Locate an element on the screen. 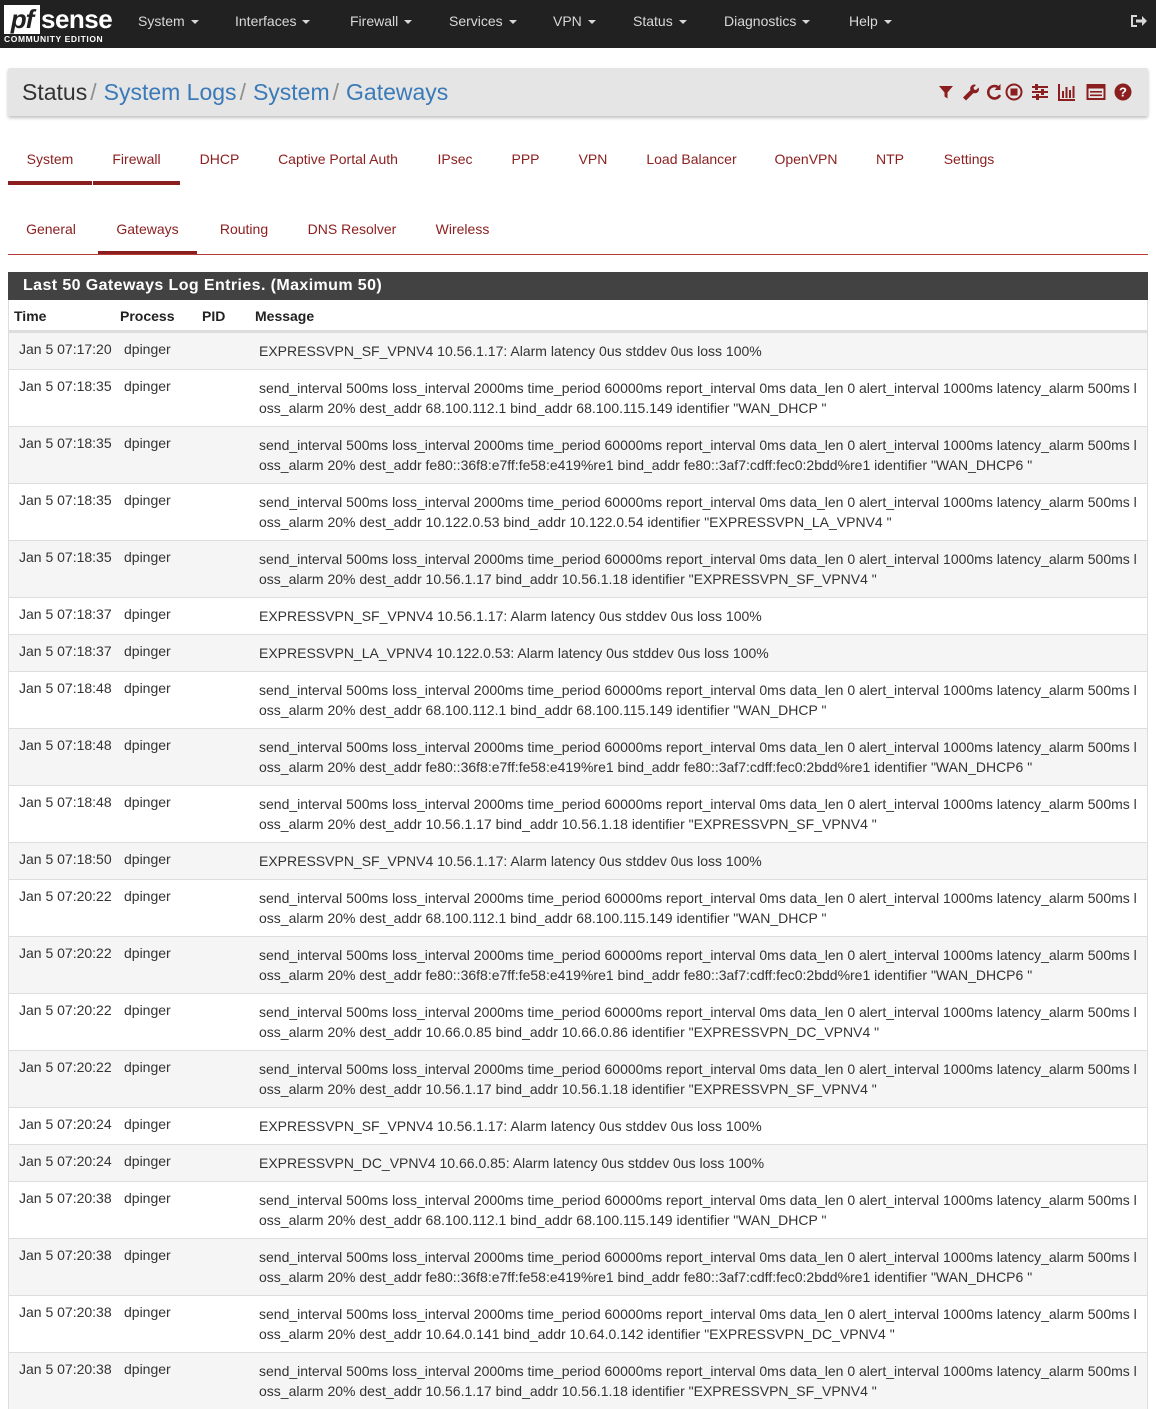 The width and height of the screenshot is (1156, 1409). log-time: Jan 5 07:18:35 is located at coordinates (65, 443).